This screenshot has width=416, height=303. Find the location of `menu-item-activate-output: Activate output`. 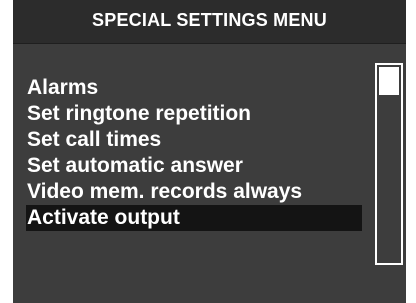

menu-item-activate-output: Activate output is located at coordinates (194, 218).